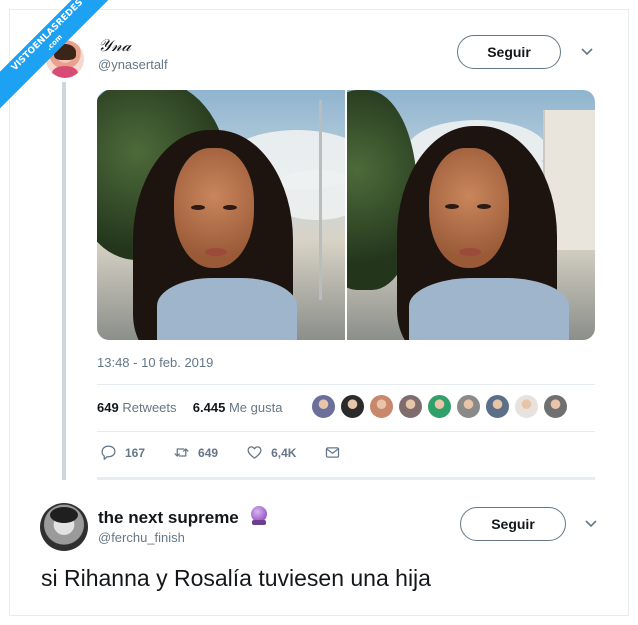 The width and height of the screenshot is (638, 625). I want to click on liker-avatars, so click(439, 406).